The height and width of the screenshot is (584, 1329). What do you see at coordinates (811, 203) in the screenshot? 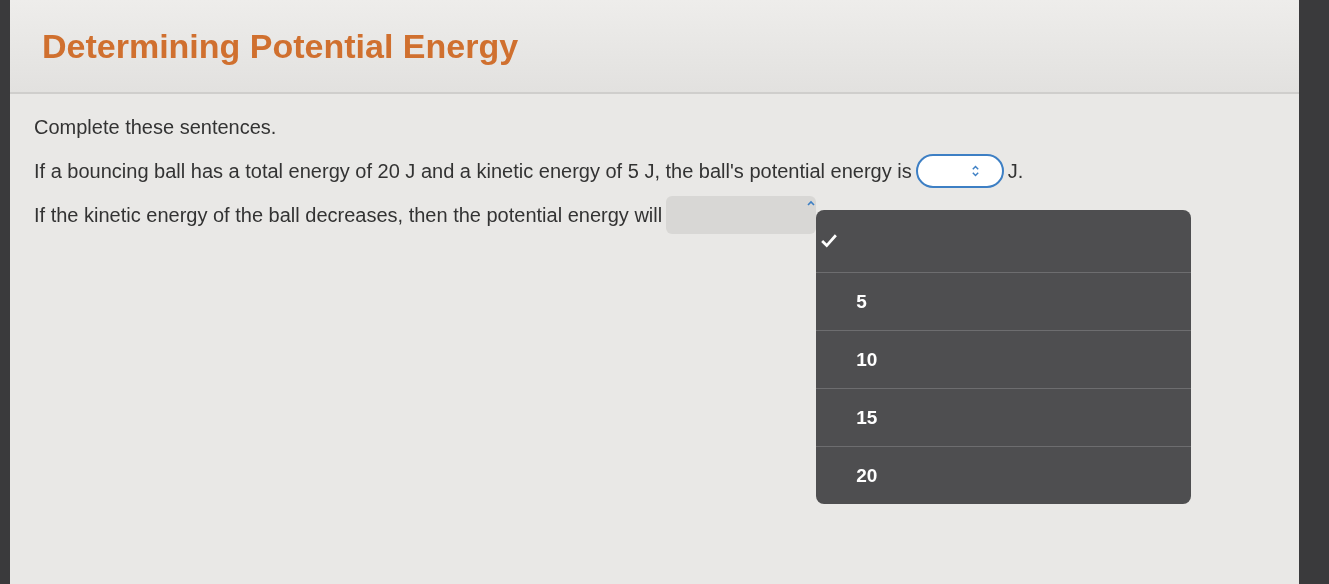
I see `caret-icon` at bounding box center [811, 203].